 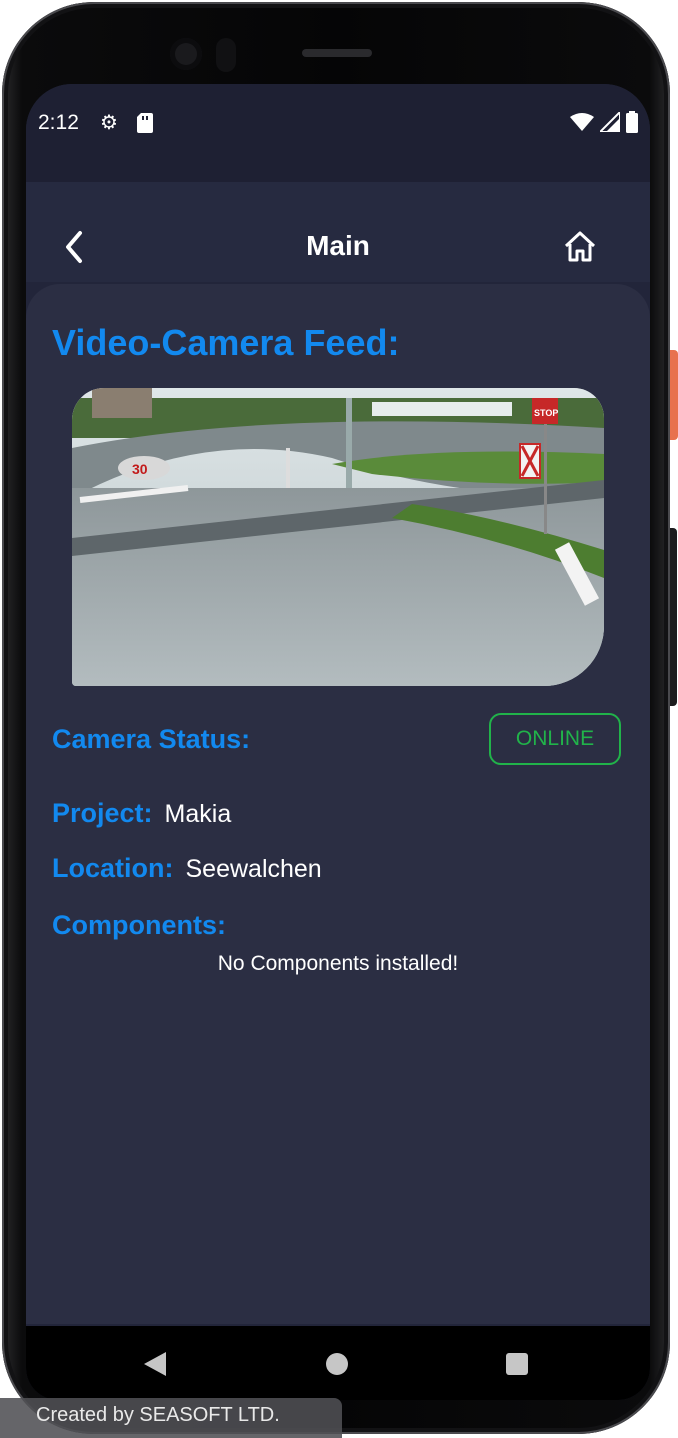 What do you see at coordinates (632, 124) in the screenshot?
I see `battery-icon` at bounding box center [632, 124].